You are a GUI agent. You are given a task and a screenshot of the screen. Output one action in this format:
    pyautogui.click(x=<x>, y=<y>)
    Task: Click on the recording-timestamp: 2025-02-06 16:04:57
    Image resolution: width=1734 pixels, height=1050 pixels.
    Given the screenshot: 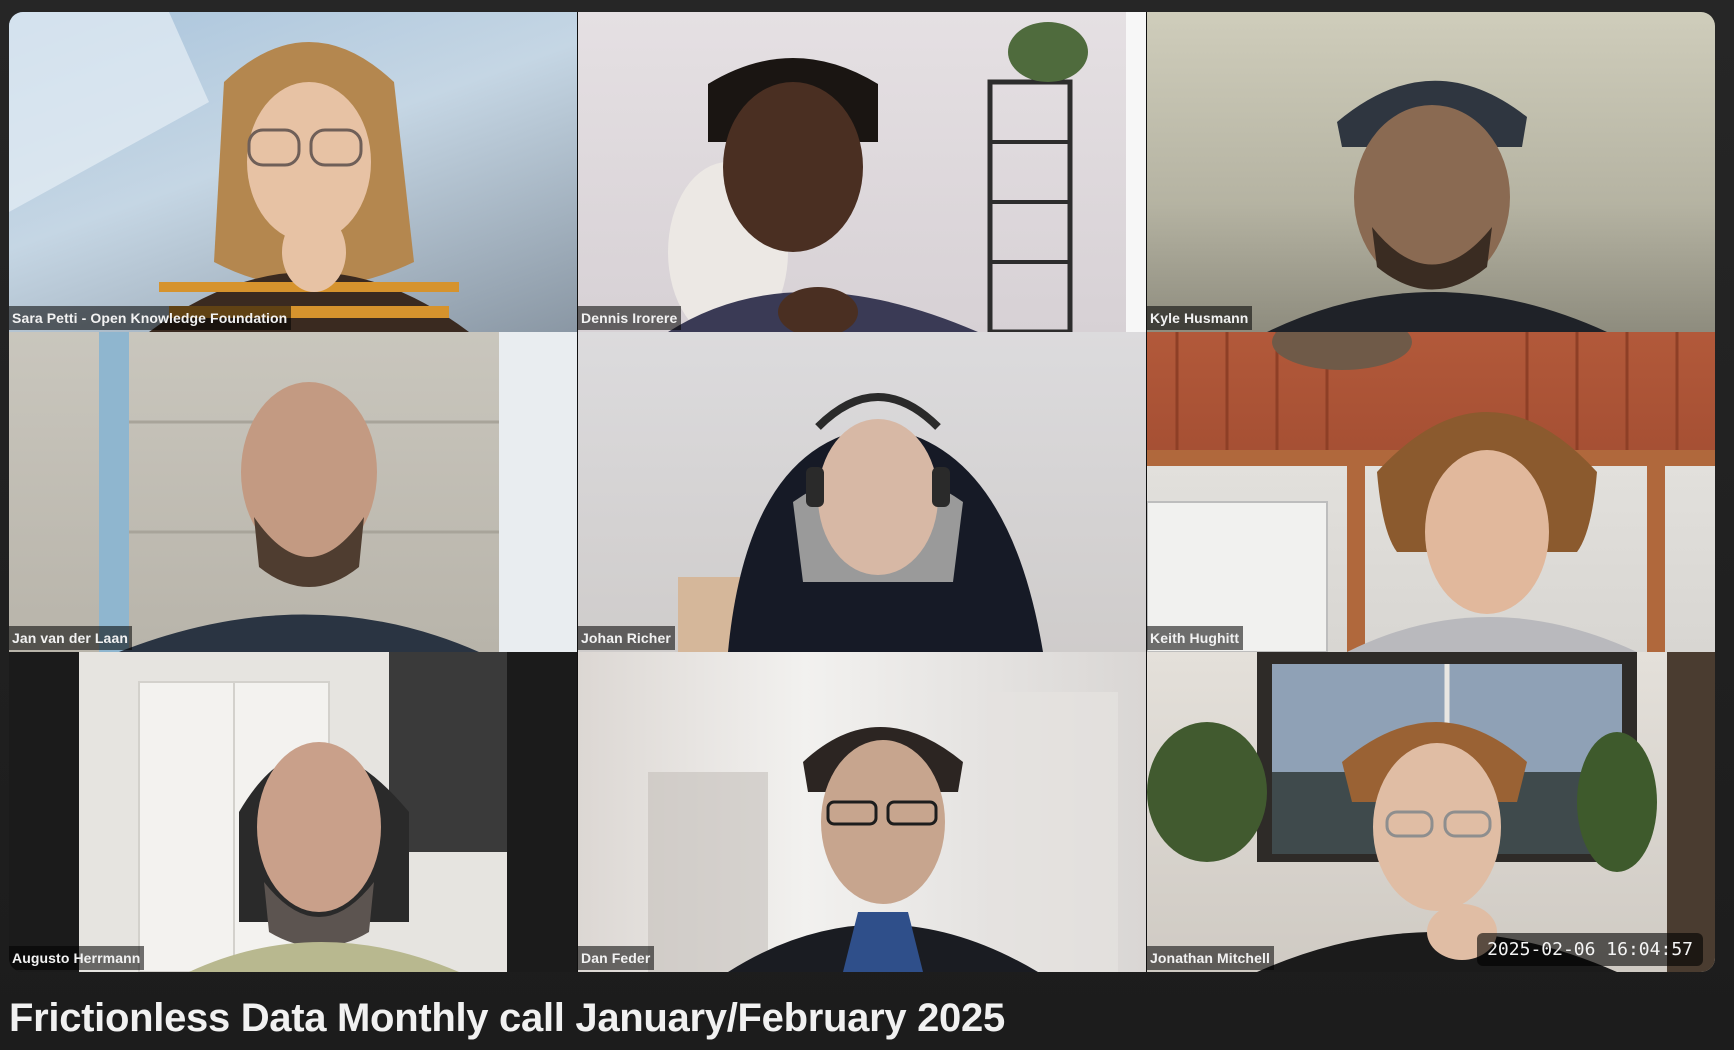 What is the action you would take?
    pyautogui.click(x=1590, y=949)
    